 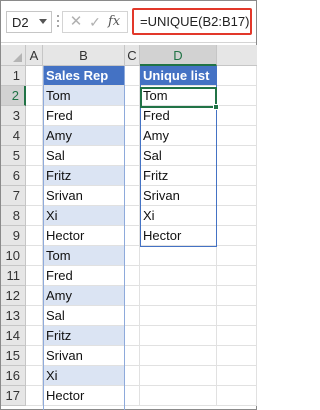 I want to click on row-header-17: 17, so click(x=13, y=396).